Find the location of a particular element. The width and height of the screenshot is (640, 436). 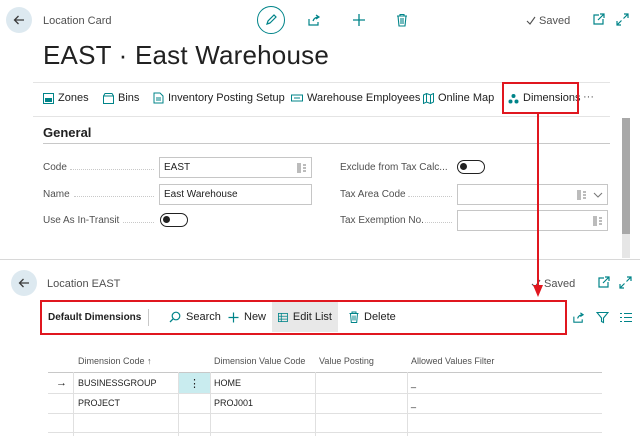

section-title-general: General is located at coordinates (67, 132).